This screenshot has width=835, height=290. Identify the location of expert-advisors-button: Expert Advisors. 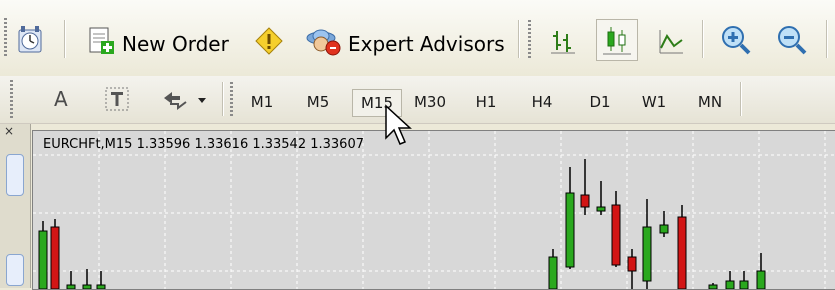
(405, 43).